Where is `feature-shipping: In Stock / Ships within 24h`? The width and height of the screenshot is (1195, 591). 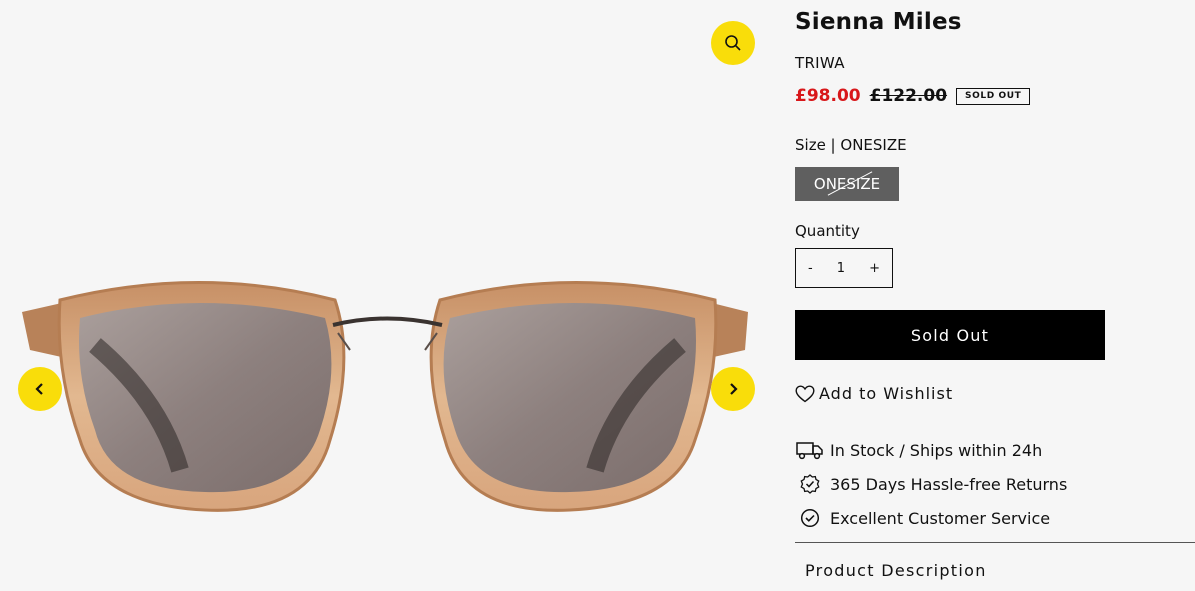
feature-shipping: In Stock / Ships within 24h is located at coordinates (918, 450).